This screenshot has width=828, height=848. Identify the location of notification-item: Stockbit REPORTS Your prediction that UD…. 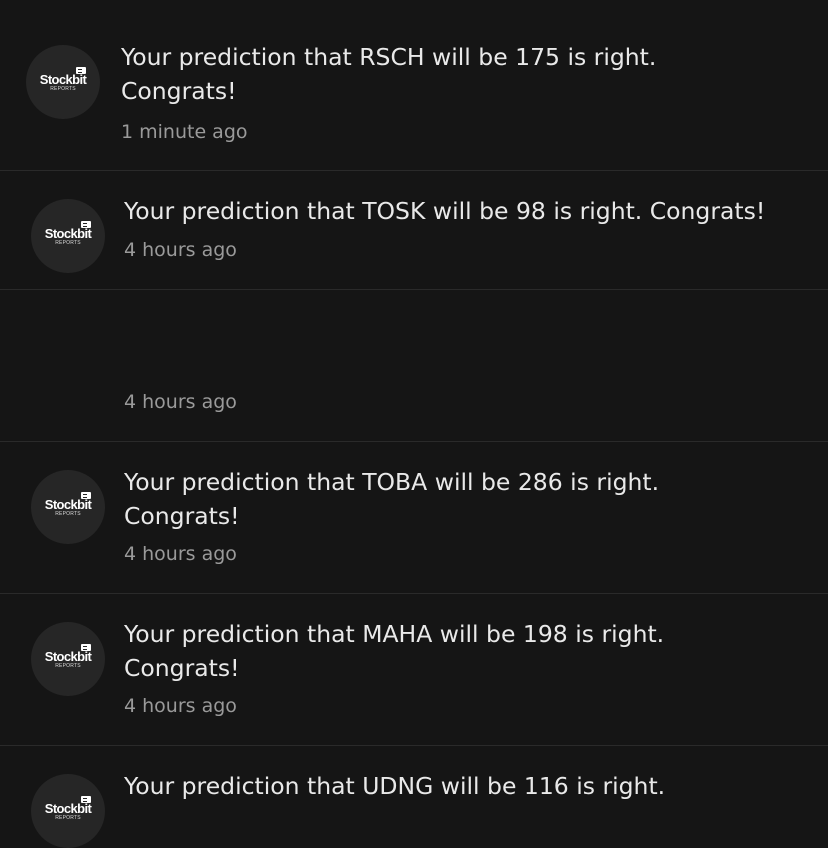
(414, 797).